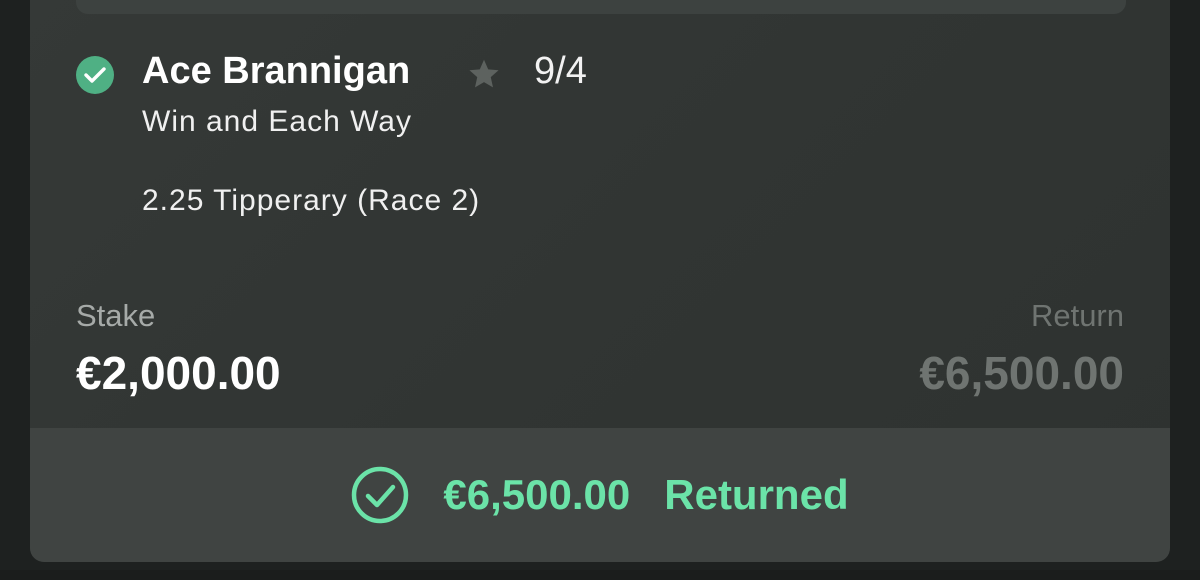 The width and height of the screenshot is (1200, 580). I want to click on star-icon, so click(484, 74).